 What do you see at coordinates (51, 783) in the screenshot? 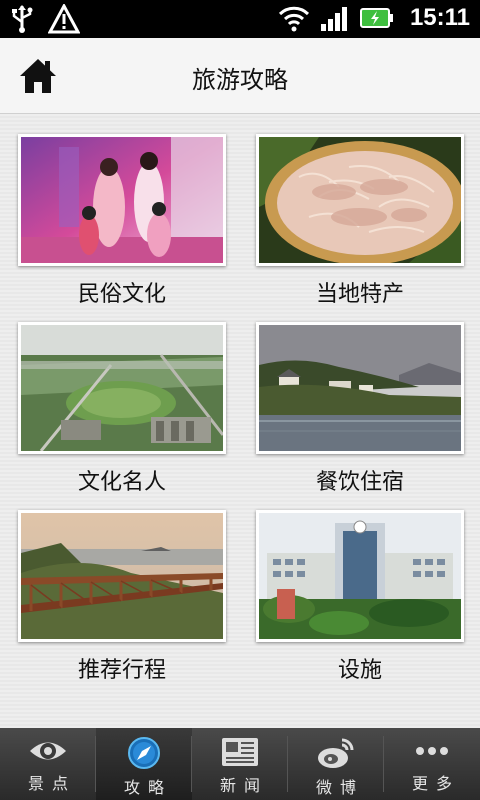
I see `nav-label: 景点` at bounding box center [51, 783].